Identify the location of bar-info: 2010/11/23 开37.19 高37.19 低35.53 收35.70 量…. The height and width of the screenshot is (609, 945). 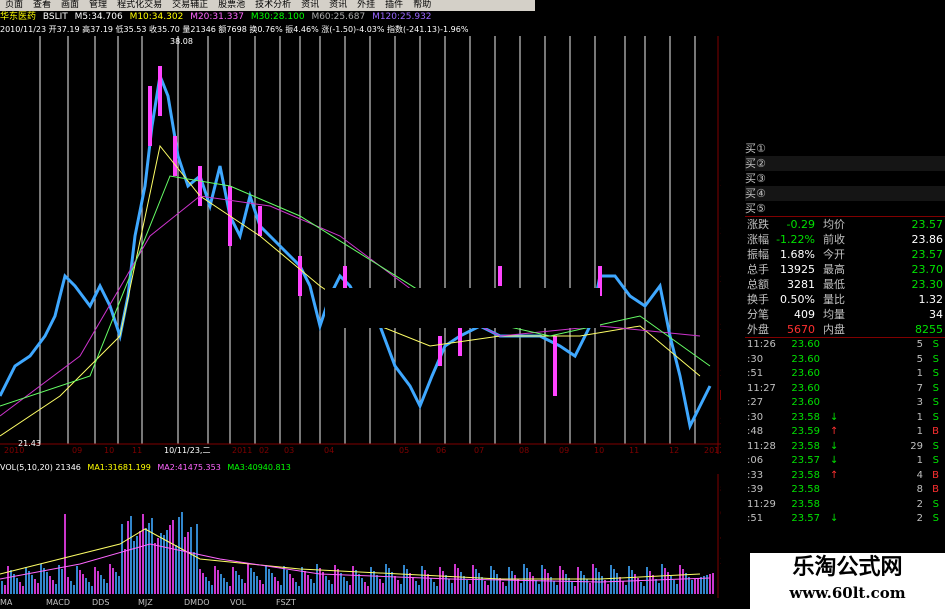
(234, 29).